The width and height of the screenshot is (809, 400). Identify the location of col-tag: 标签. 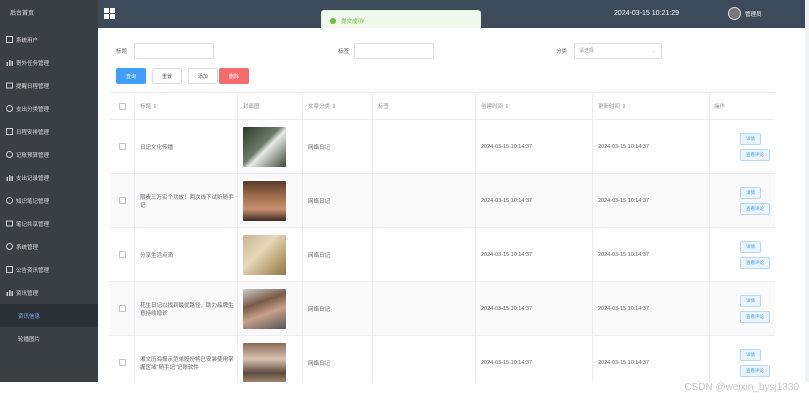
(424, 106).